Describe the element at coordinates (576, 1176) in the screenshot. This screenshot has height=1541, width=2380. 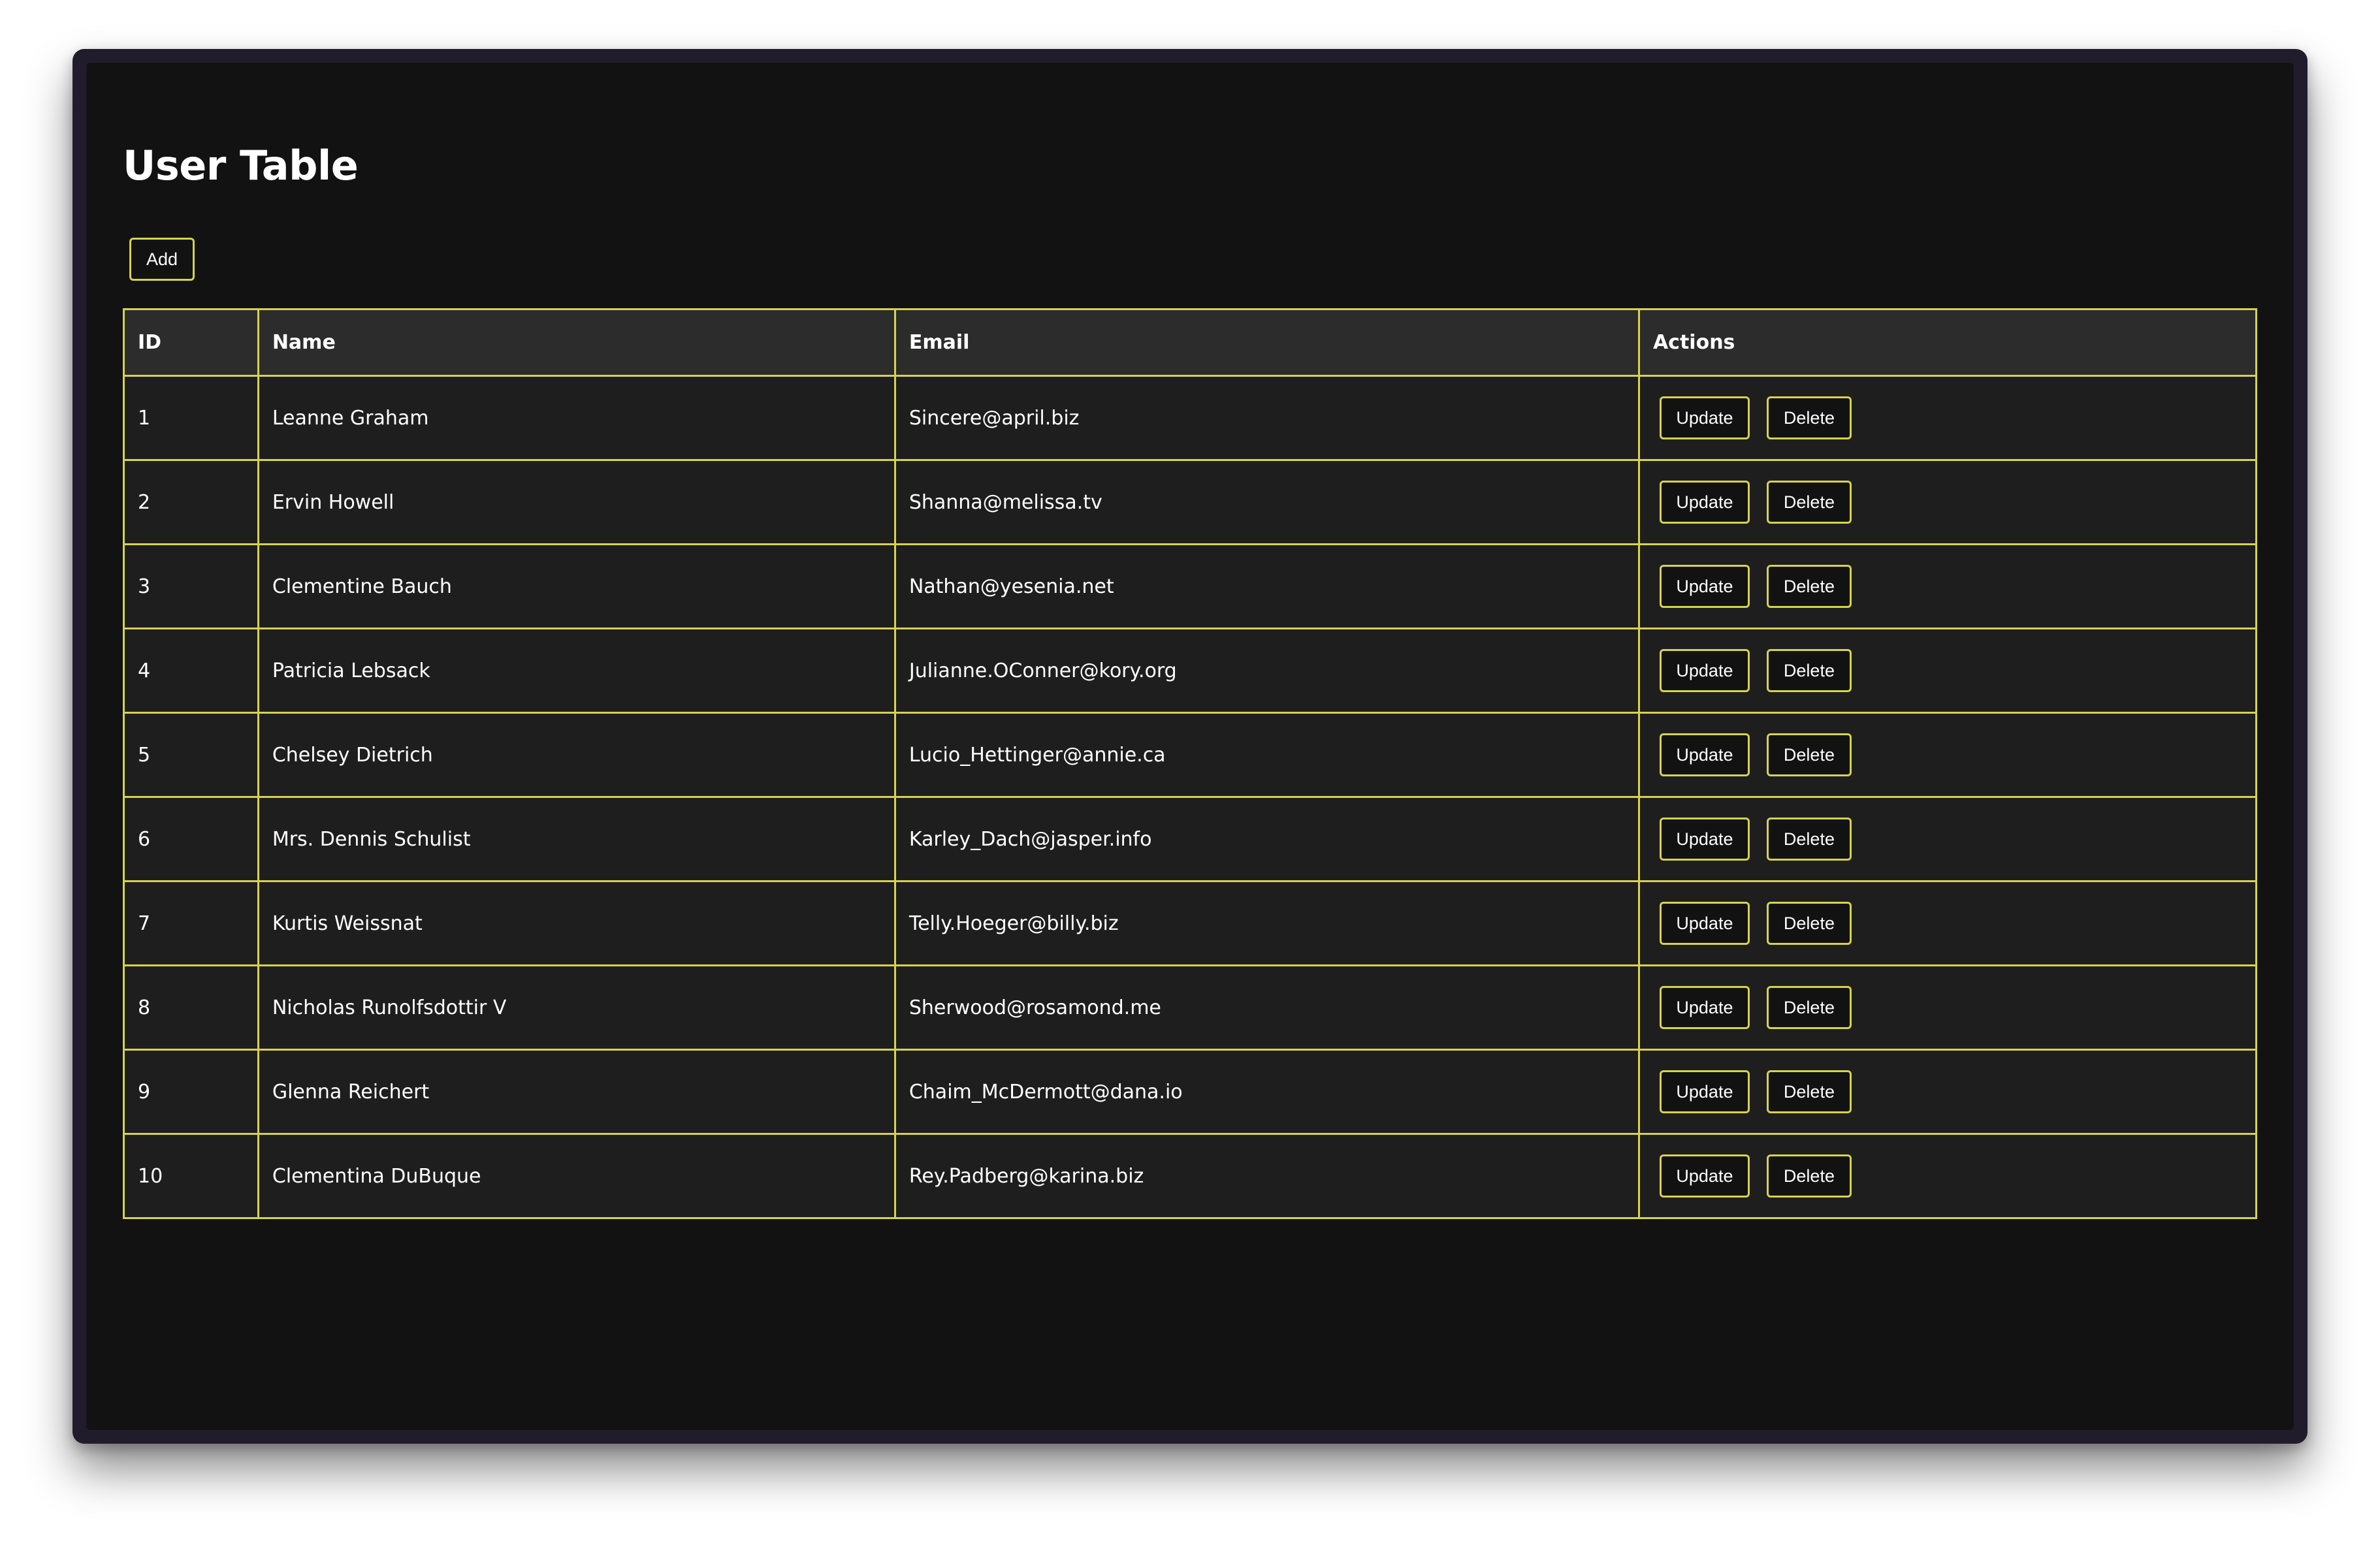
I see `cell-name: Clementina DuBuque` at that location.